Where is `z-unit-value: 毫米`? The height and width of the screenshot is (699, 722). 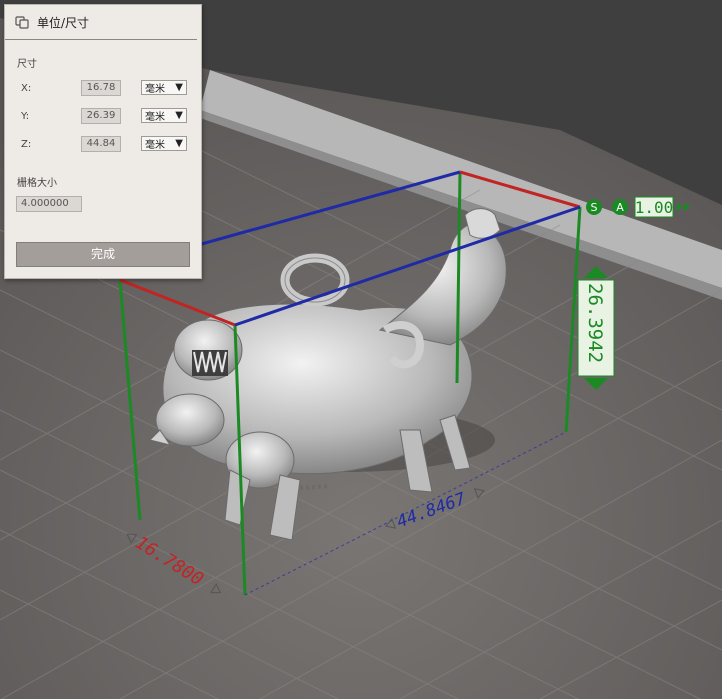 z-unit-value: 毫米 is located at coordinates (155, 145).